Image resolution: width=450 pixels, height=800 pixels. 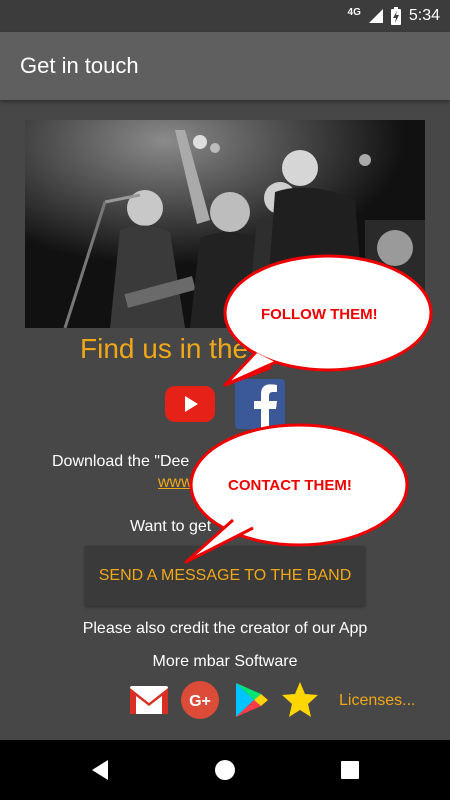 I want to click on clock: 5:34, so click(x=424, y=15).